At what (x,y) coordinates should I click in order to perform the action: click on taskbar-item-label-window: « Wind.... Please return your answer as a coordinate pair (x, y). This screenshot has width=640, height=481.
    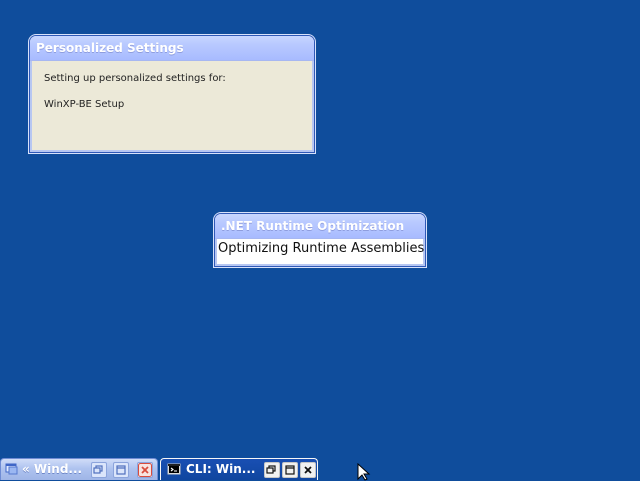
    Looking at the image, I should click on (52, 469).